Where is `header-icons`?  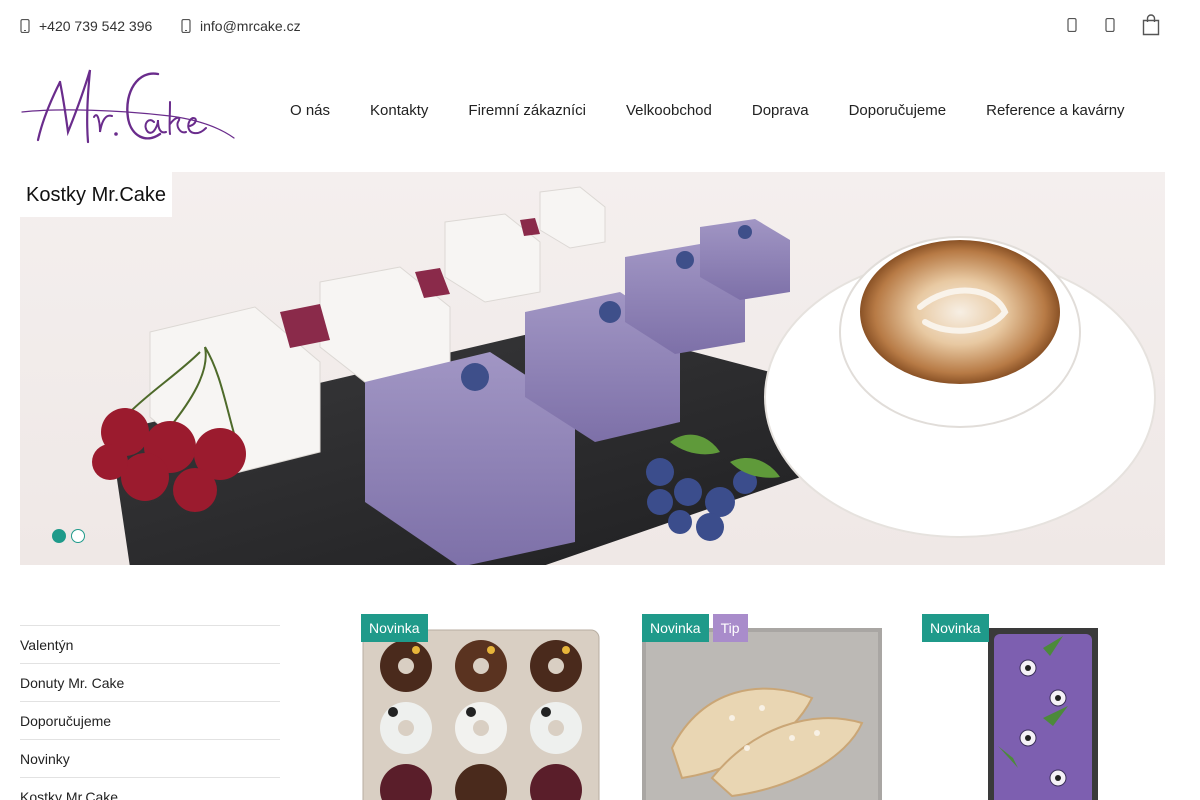 header-icons is located at coordinates (1113, 25).